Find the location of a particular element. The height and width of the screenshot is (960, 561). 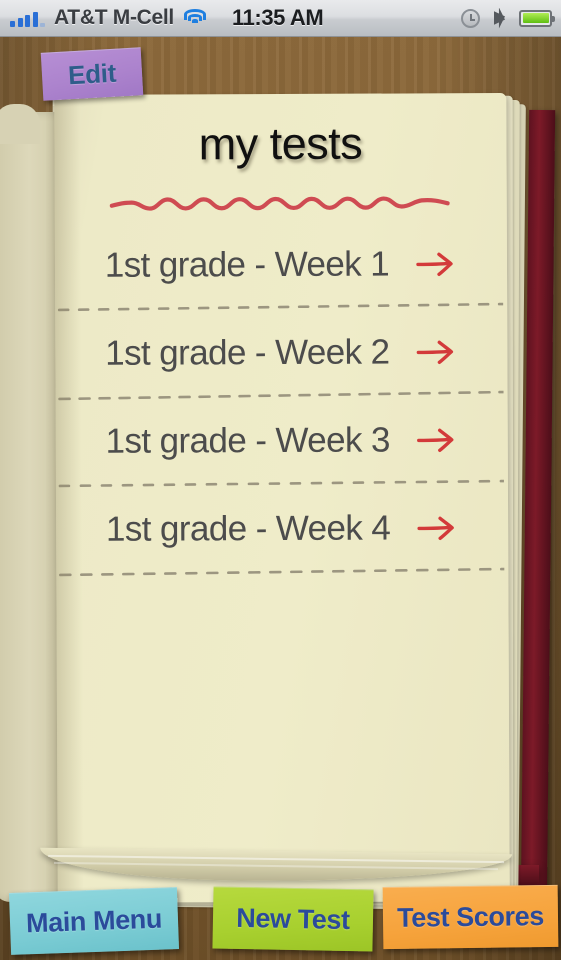

list-item-content: 1st grade - Week 2 is located at coordinates (281, 353).